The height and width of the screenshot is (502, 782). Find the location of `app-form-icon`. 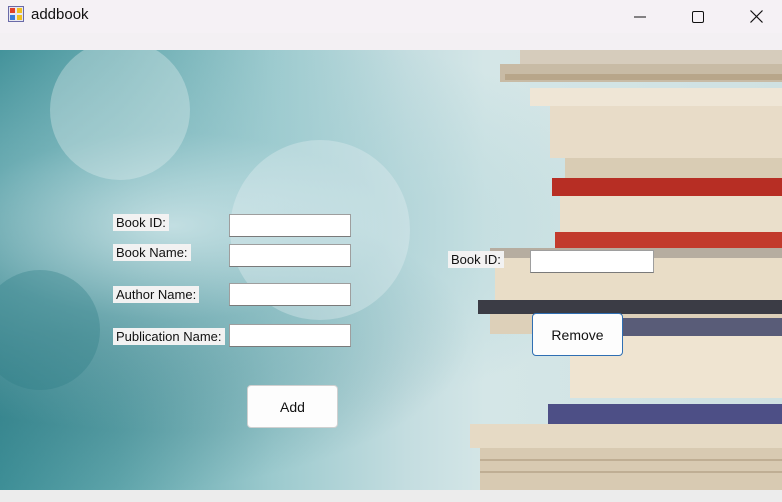

app-form-icon is located at coordinates (16, 14).